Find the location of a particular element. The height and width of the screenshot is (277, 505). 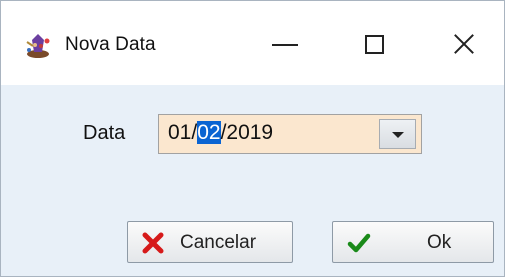

date-label: Data is located at coordinates (104, 133).